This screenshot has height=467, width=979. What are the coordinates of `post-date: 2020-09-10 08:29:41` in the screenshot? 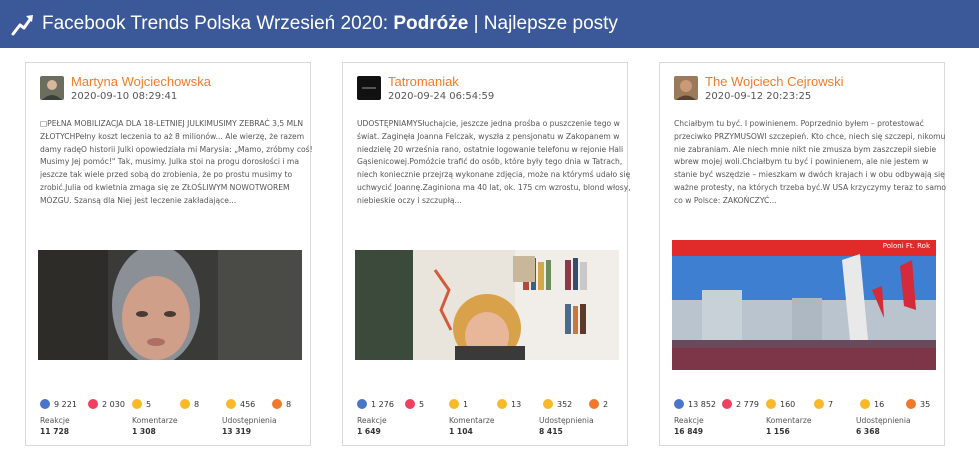 It's located at (124, 96).